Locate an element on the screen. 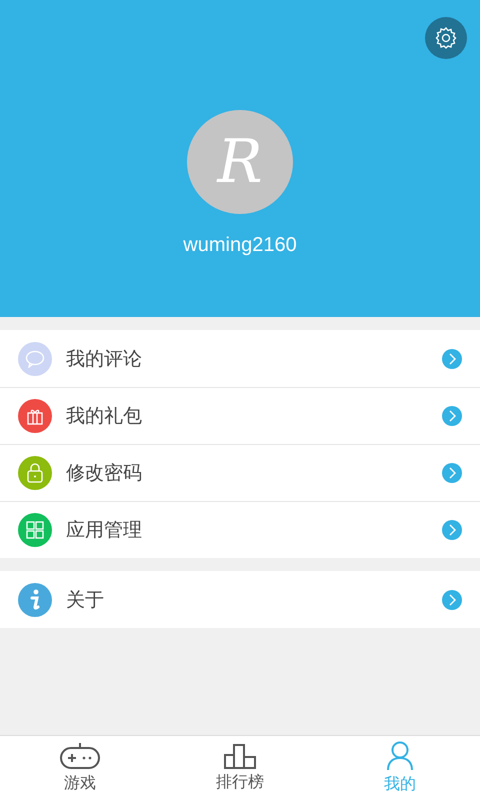 The image size is (480, 800). settings-button is located at coordinates (446, 38).